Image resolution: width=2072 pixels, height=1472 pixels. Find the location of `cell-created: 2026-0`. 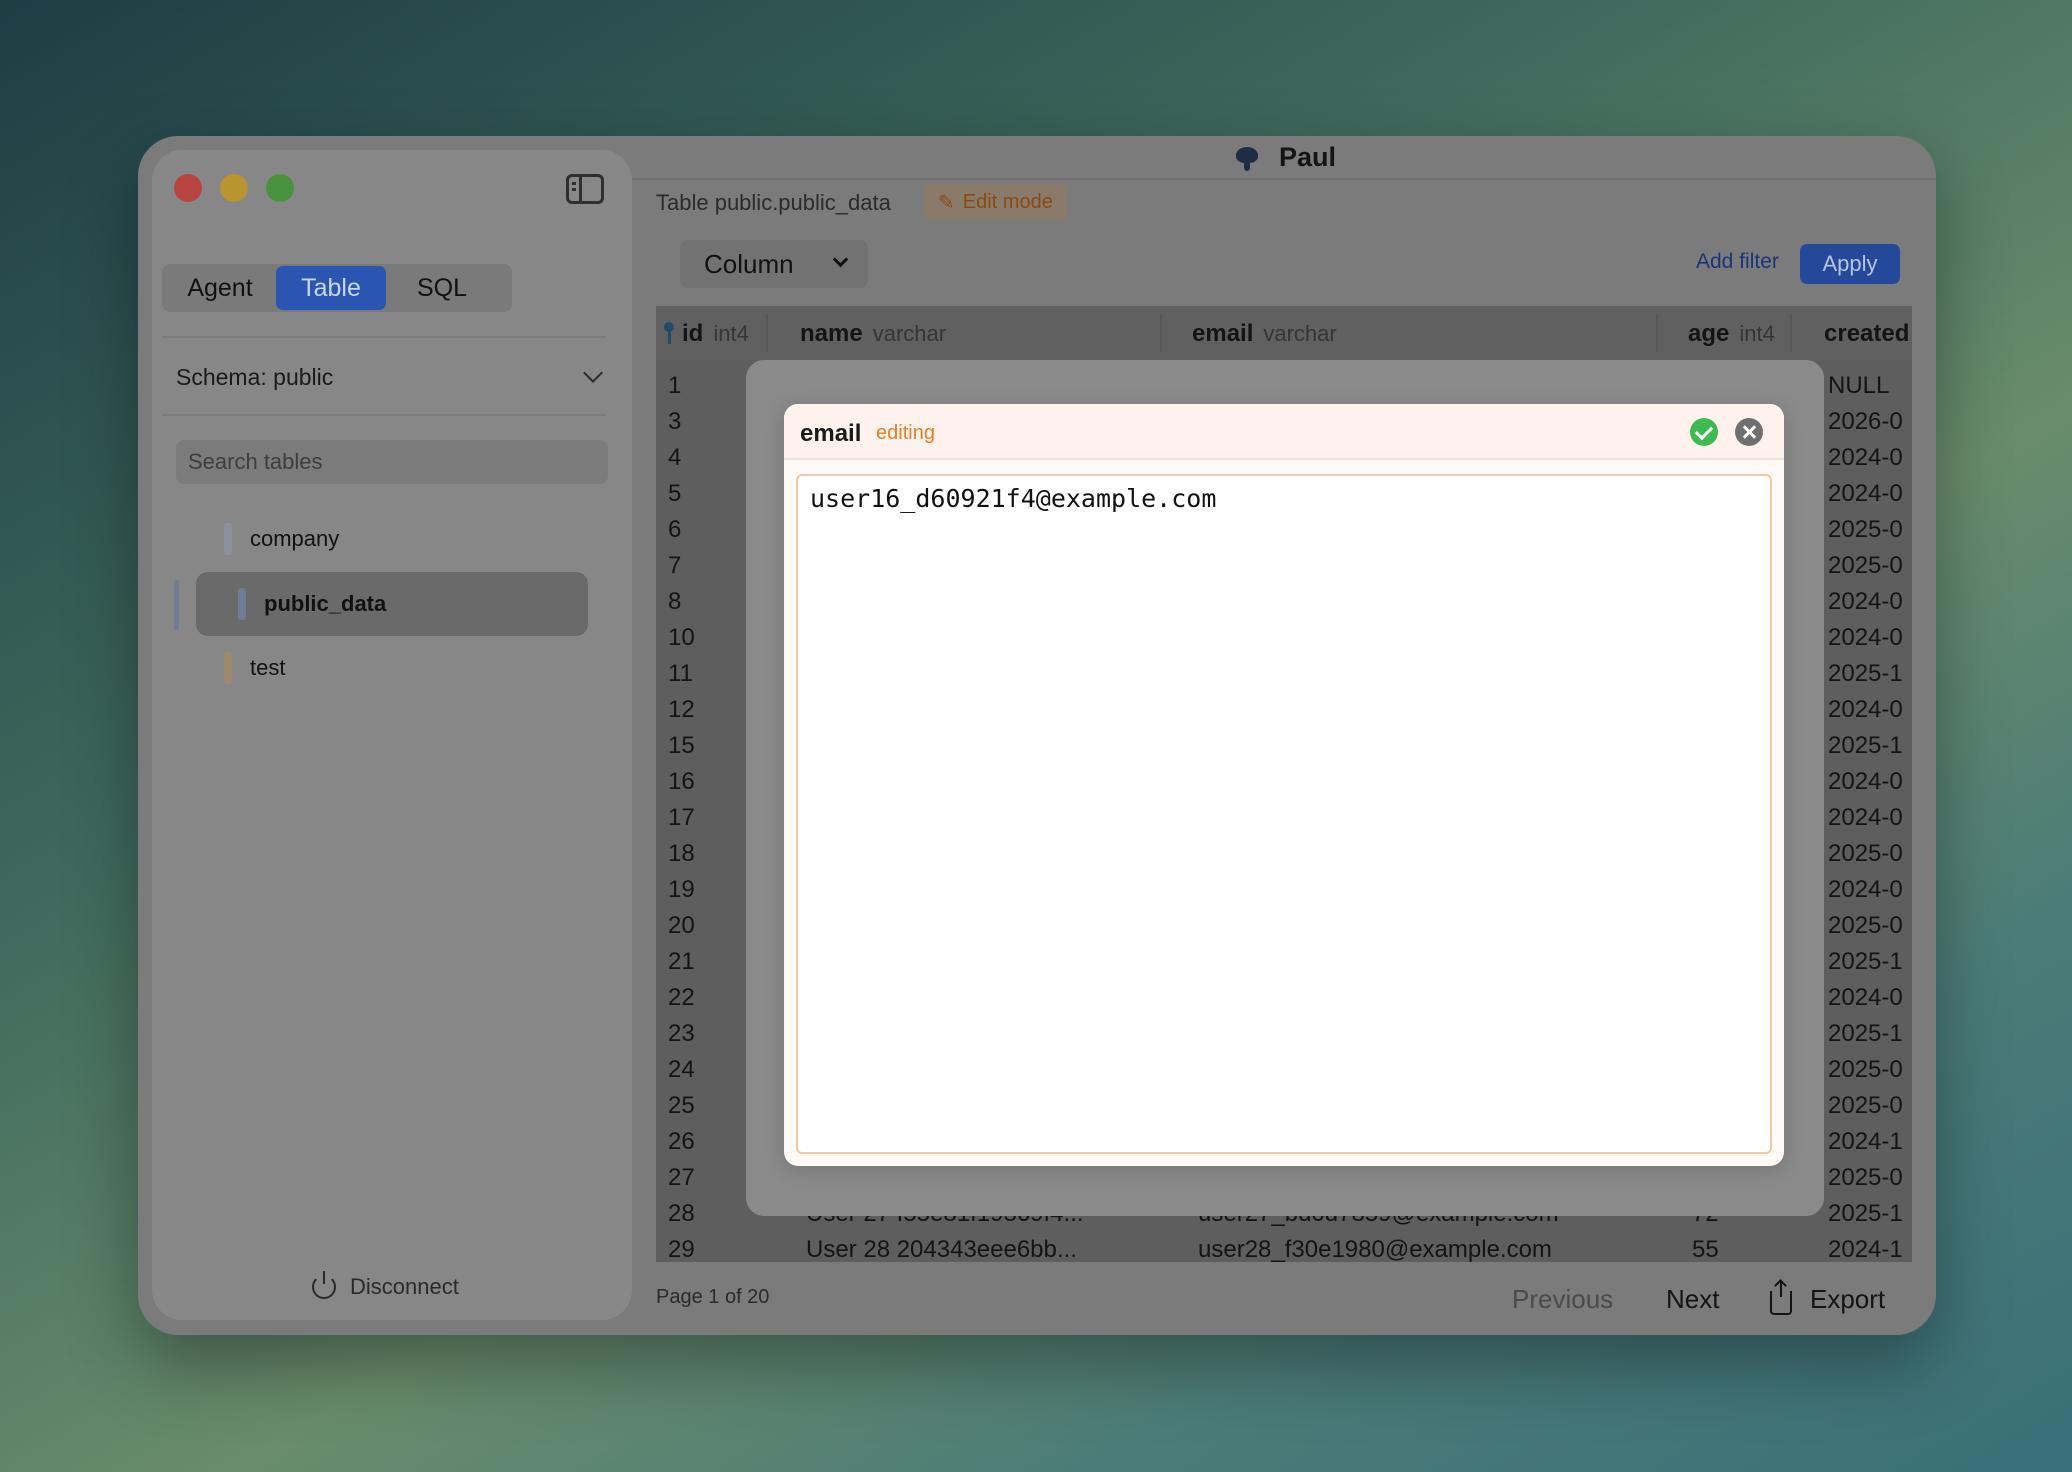

cell-created: 2026-0 is located at coordinates (1865, 422).